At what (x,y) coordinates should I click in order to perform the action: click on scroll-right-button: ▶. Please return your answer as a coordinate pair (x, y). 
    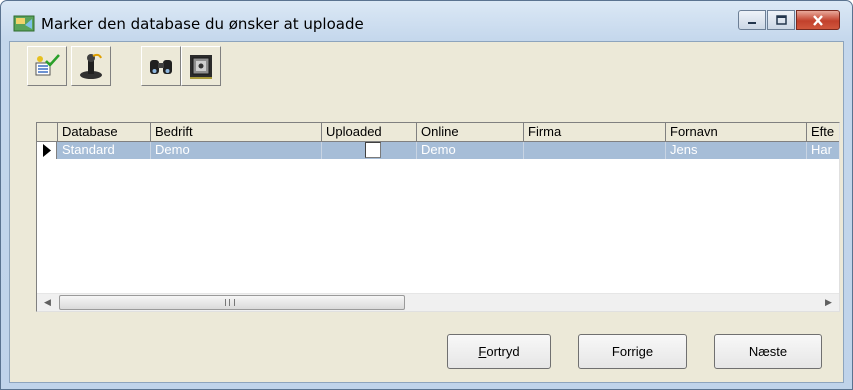
    Looking at the image, I should click on (828, 302).